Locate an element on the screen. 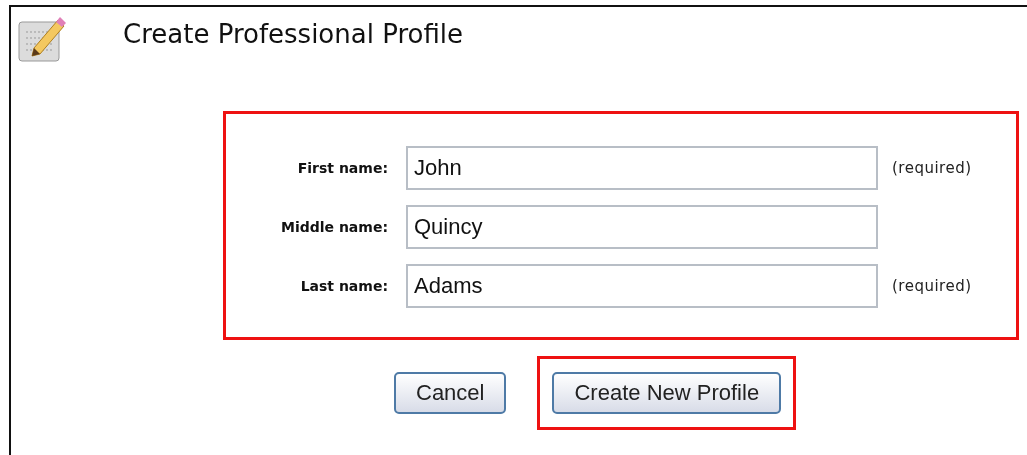 The height and width of the screenshot is (455, 1027). page-title: Create Professional Profile is located at coordinates (293, 35).